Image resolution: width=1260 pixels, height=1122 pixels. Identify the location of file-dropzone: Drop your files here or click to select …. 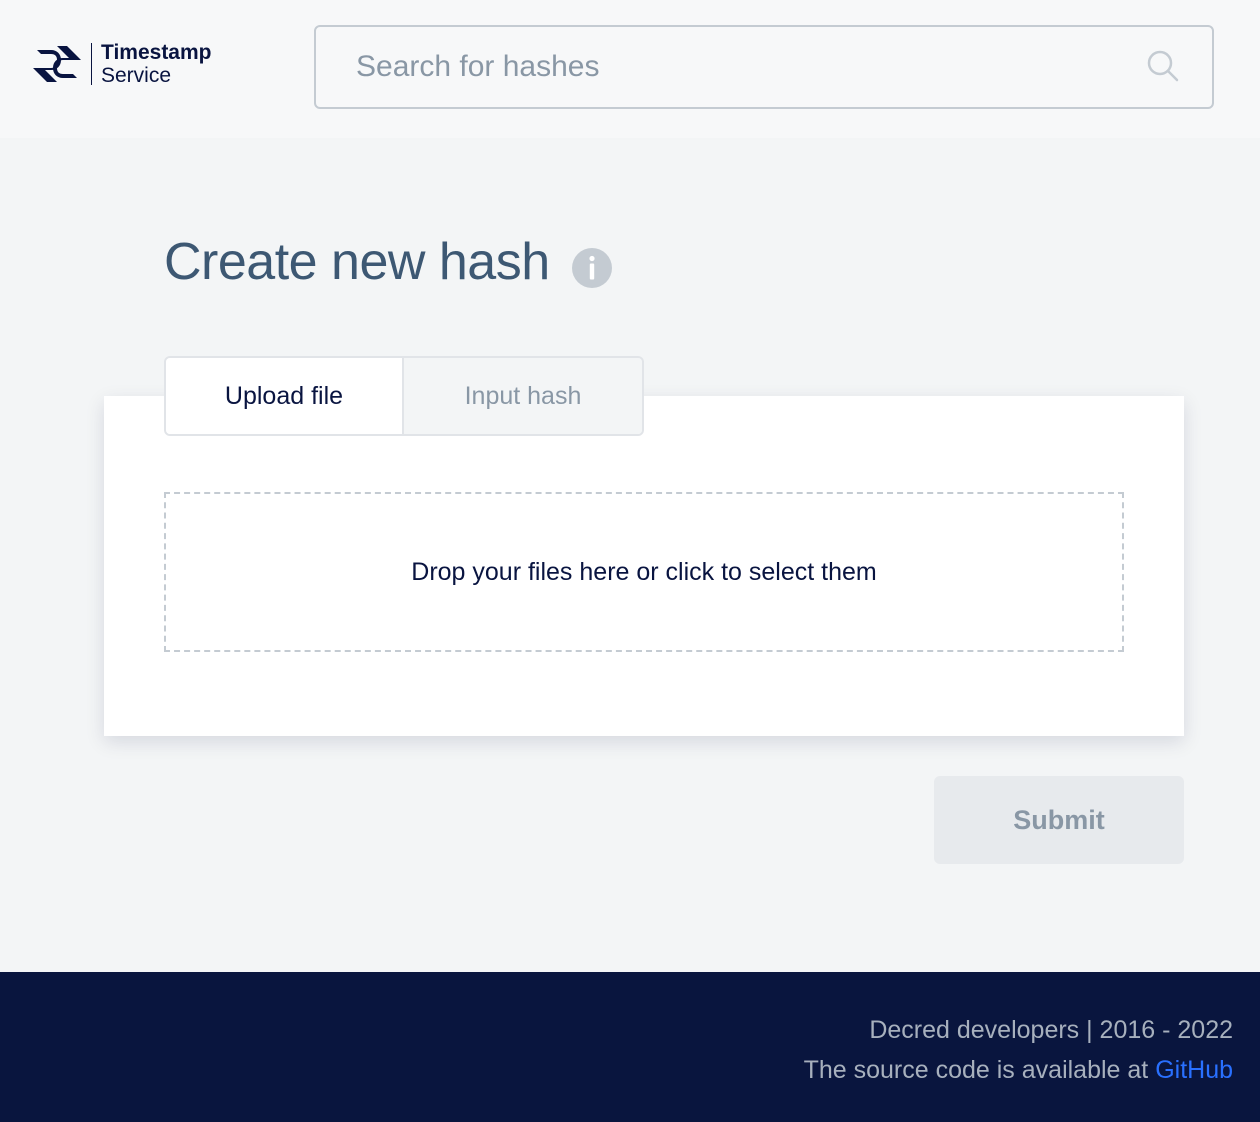
(644, 572).